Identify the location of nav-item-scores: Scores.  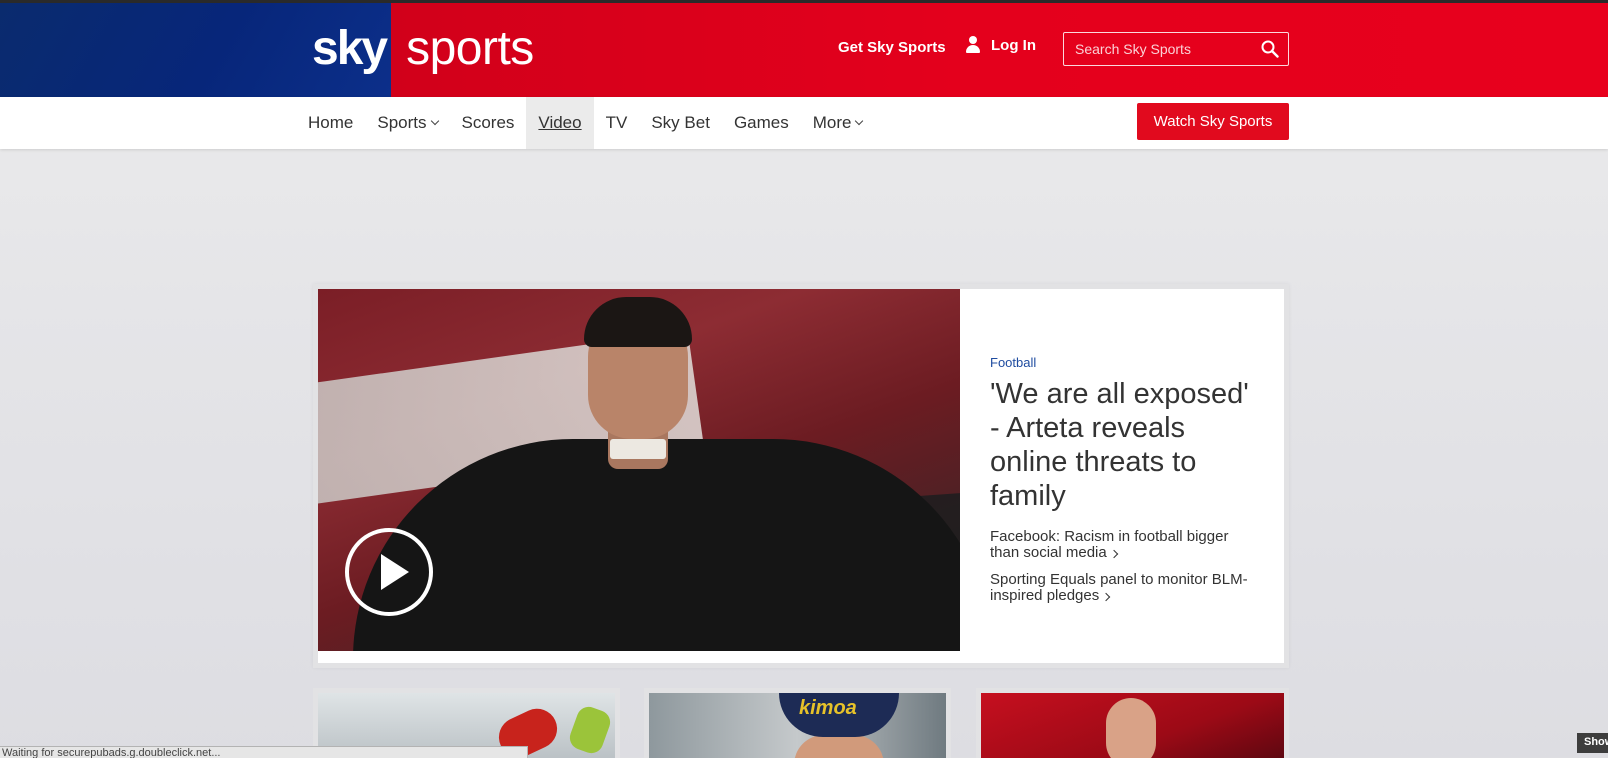
(488, 123).